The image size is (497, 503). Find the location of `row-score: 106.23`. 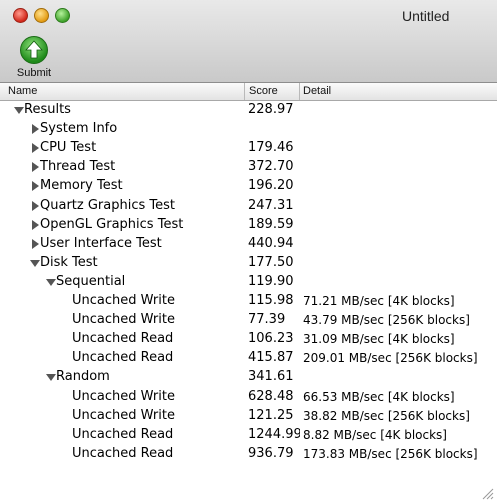

row-score: 106.23 is located at coordinates (271, 339).